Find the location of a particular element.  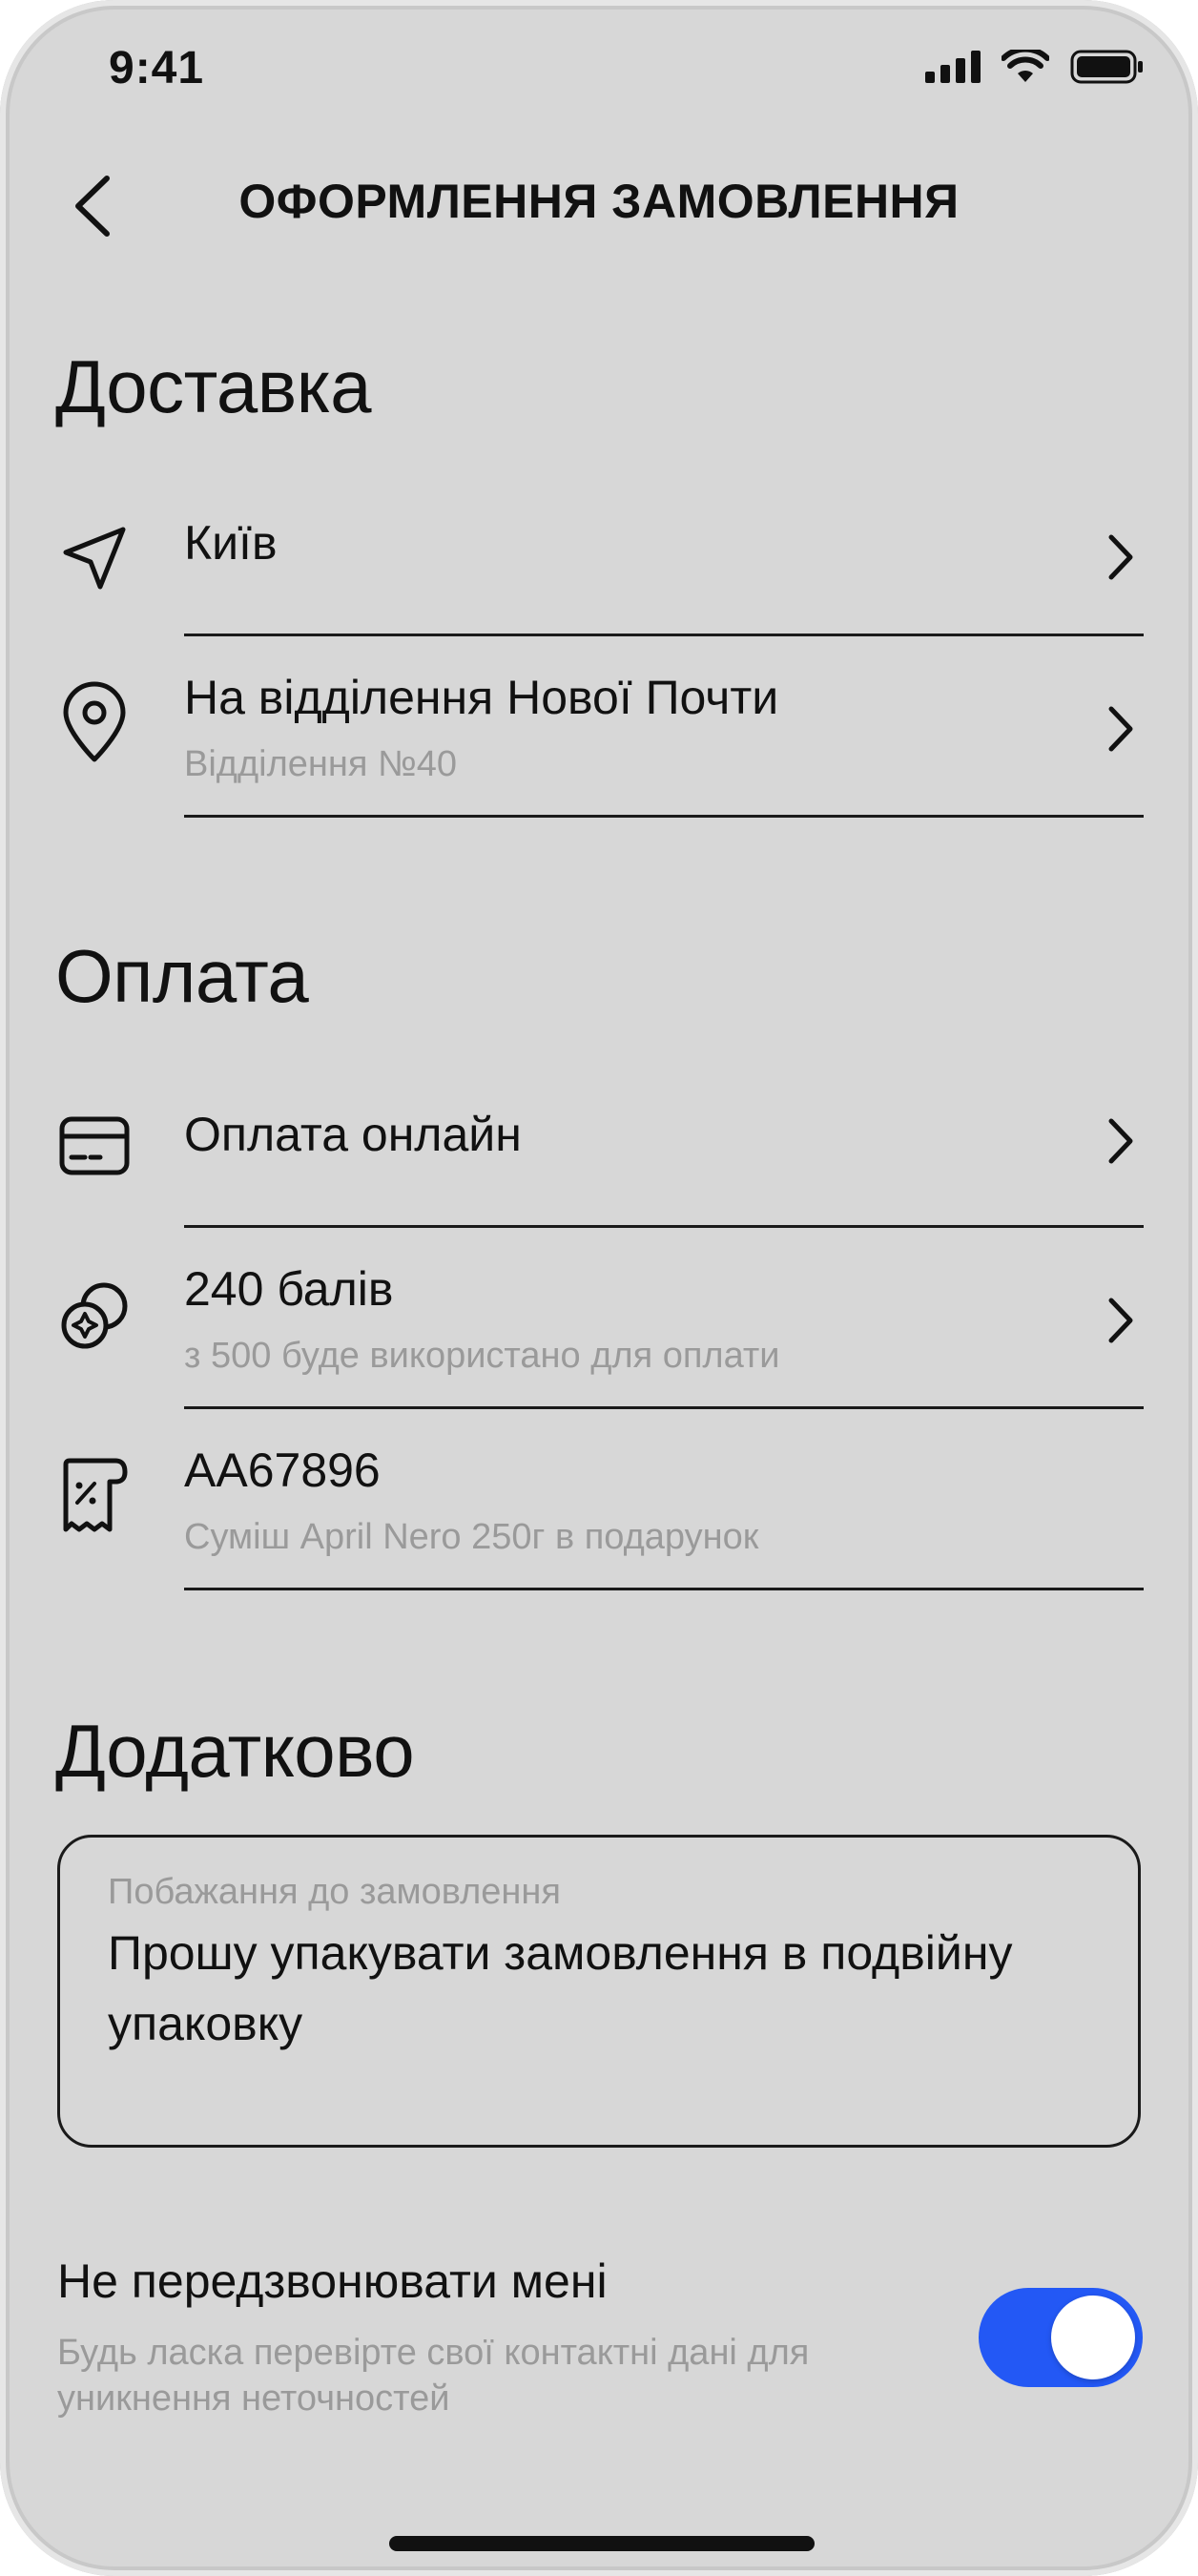

signal-icon is located at coordinates (953, 67).